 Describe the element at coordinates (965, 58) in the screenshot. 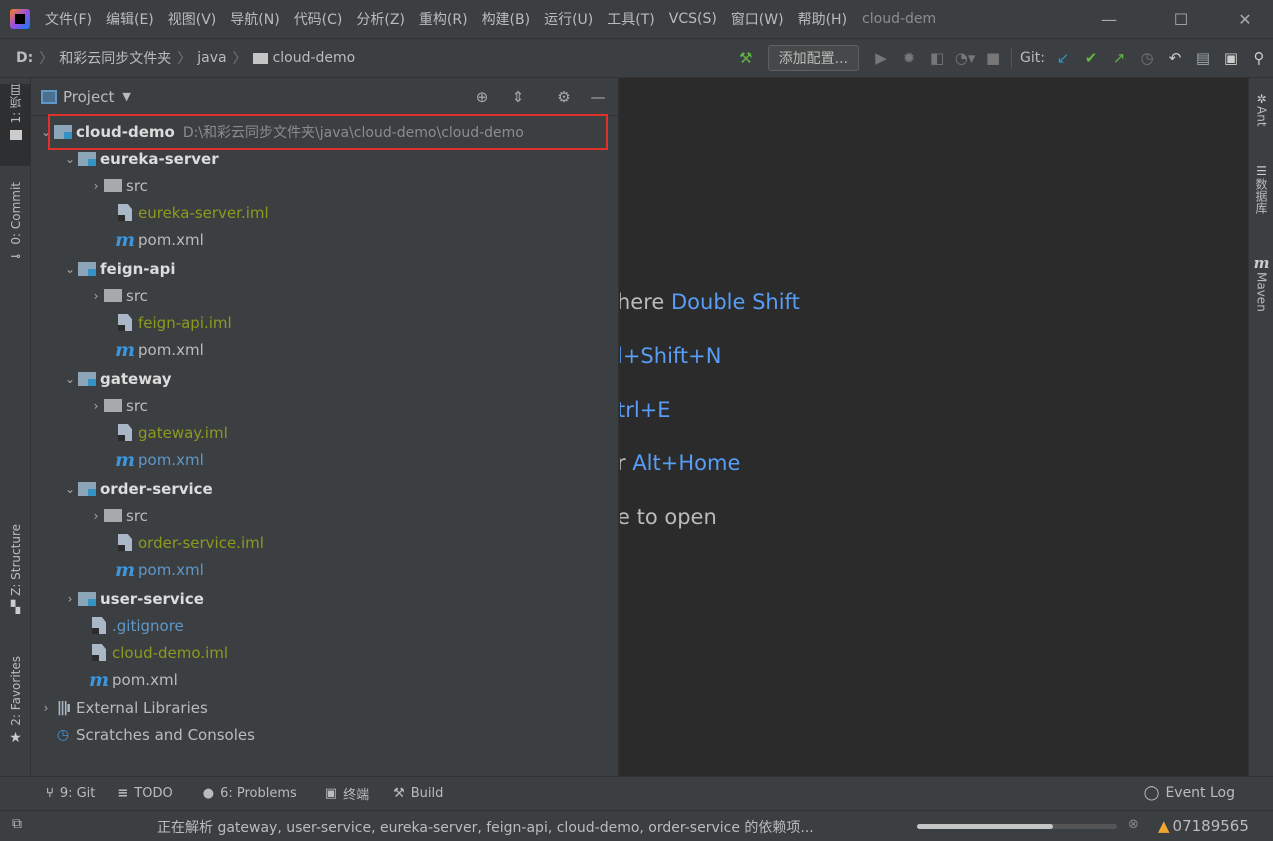

I see `profile-icon: ◔▾` at that location.